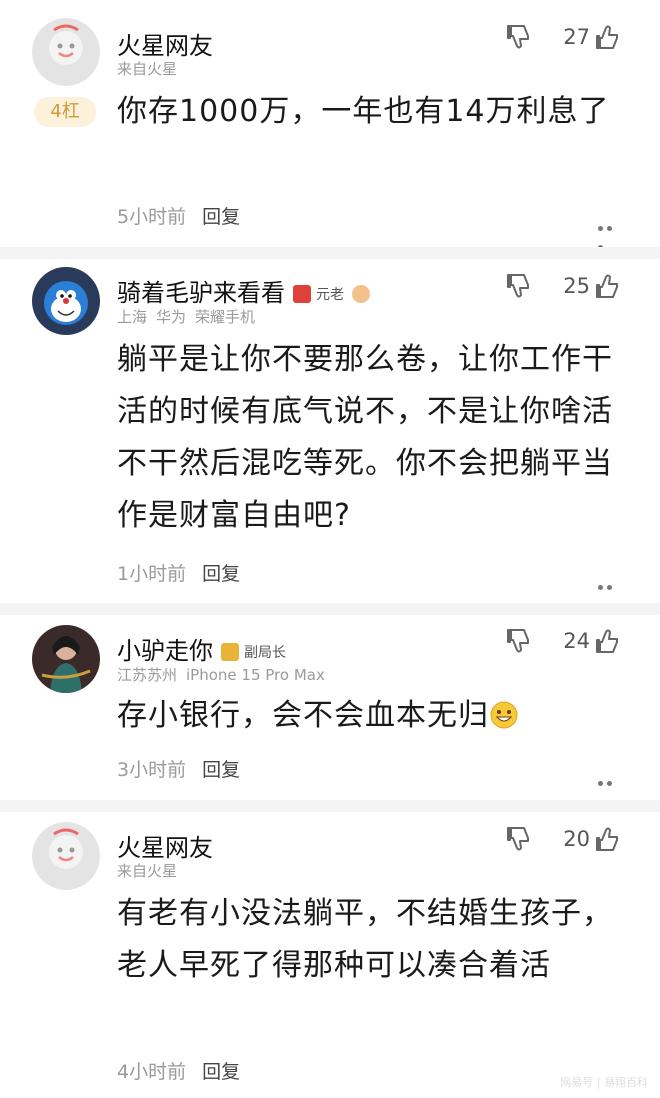 The width and height of the screenshot is (660, 1098). I want to click on vote-actions: 25, so click(564, 286).